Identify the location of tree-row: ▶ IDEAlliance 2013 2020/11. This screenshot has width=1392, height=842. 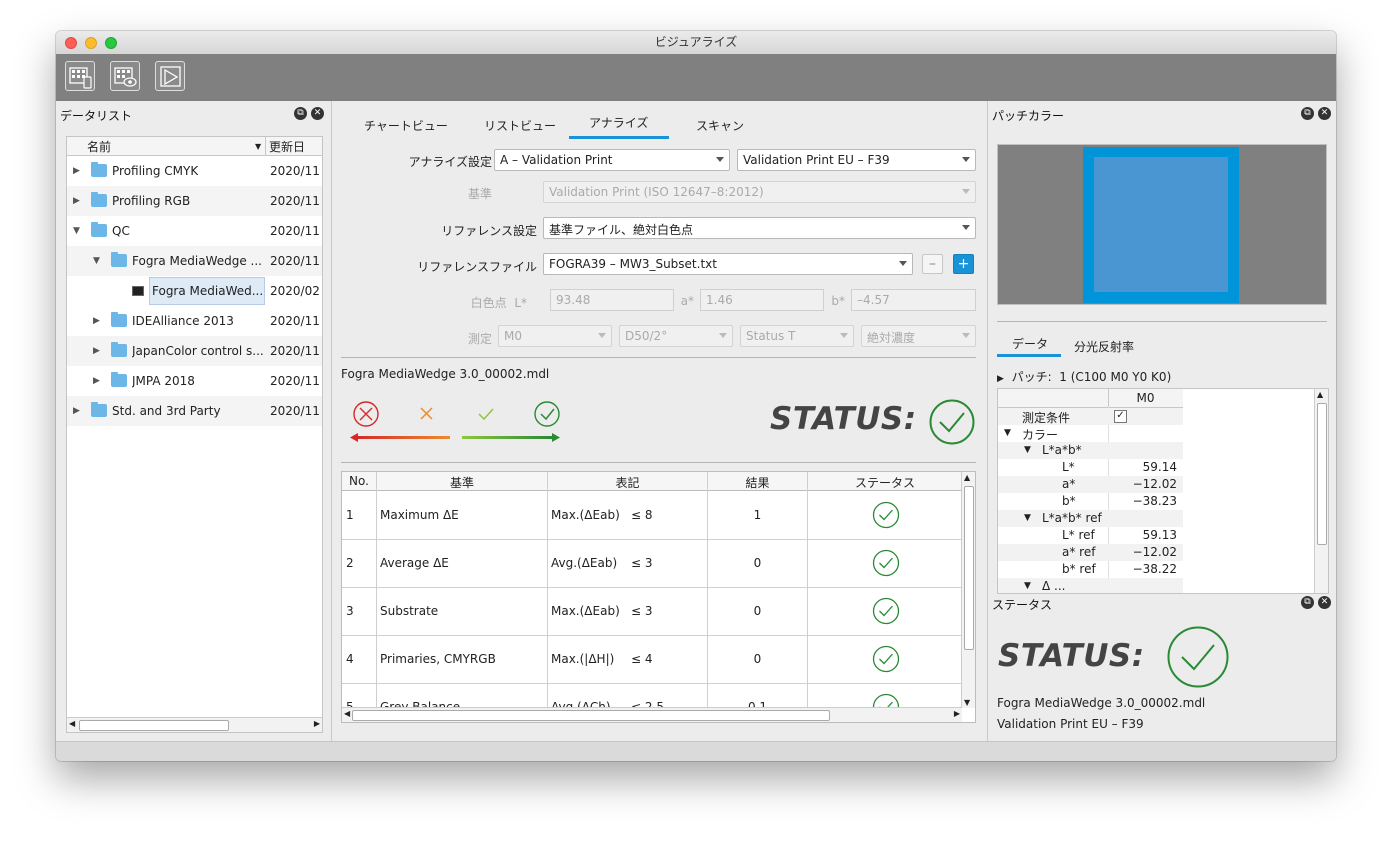
(194, 321).